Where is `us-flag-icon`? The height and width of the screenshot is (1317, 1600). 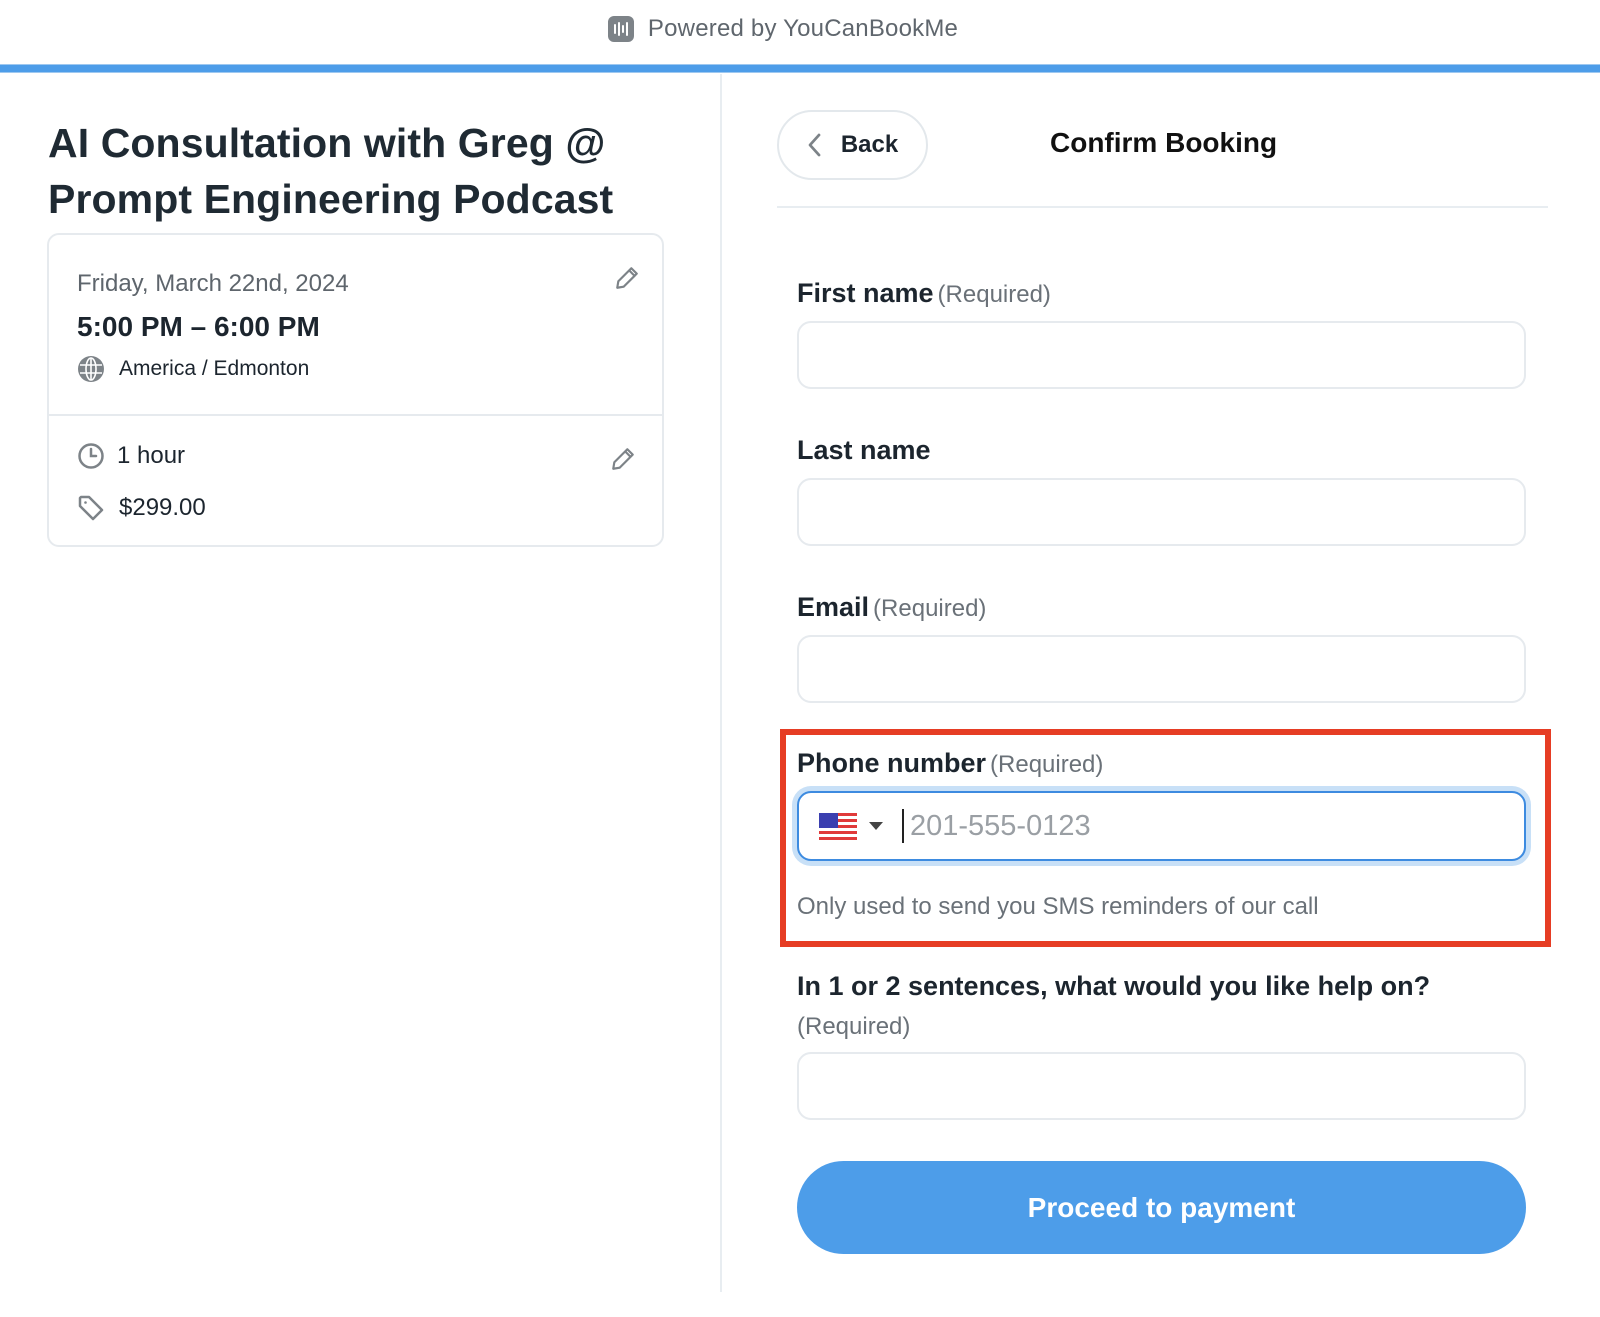 us-flag-icon is located at coordinates (838, 826).